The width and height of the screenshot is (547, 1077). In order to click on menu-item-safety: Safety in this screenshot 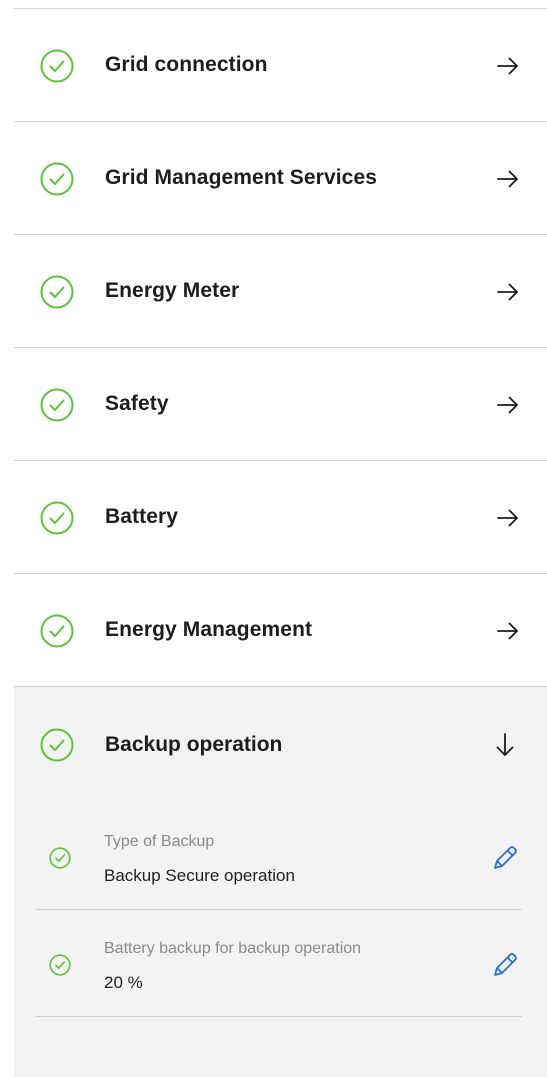, I will do `click(280, 404)`.